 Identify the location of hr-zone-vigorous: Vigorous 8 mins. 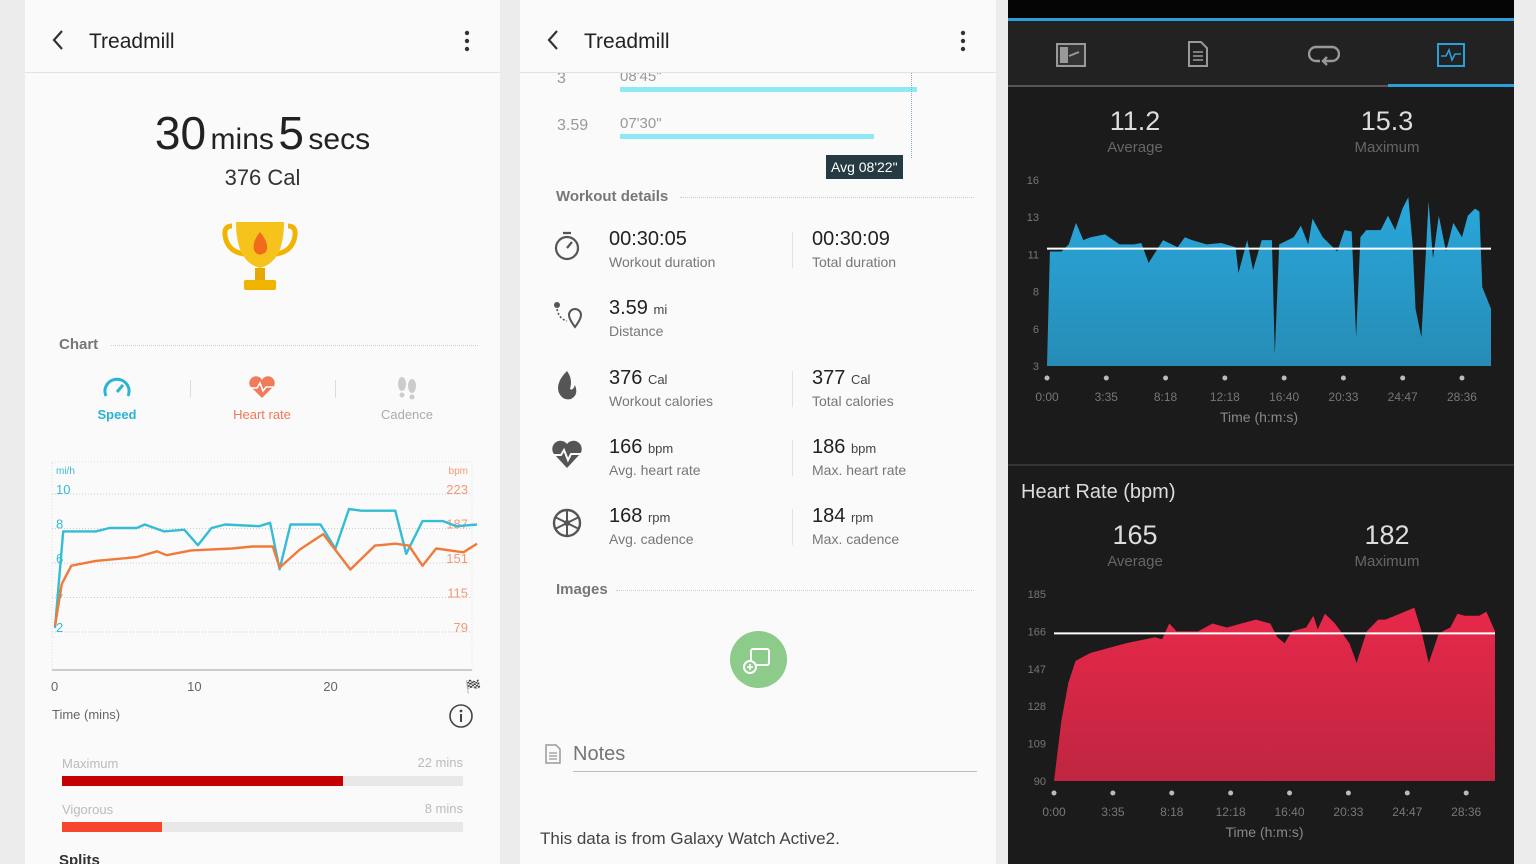
(262, 816).